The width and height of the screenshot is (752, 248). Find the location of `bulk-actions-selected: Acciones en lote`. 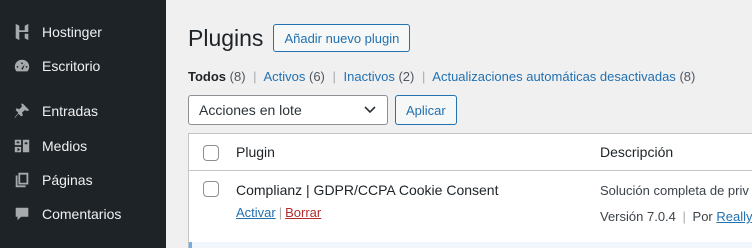

bulk-actions-selected: Acciones en lote is located at coordinates (250, 110).